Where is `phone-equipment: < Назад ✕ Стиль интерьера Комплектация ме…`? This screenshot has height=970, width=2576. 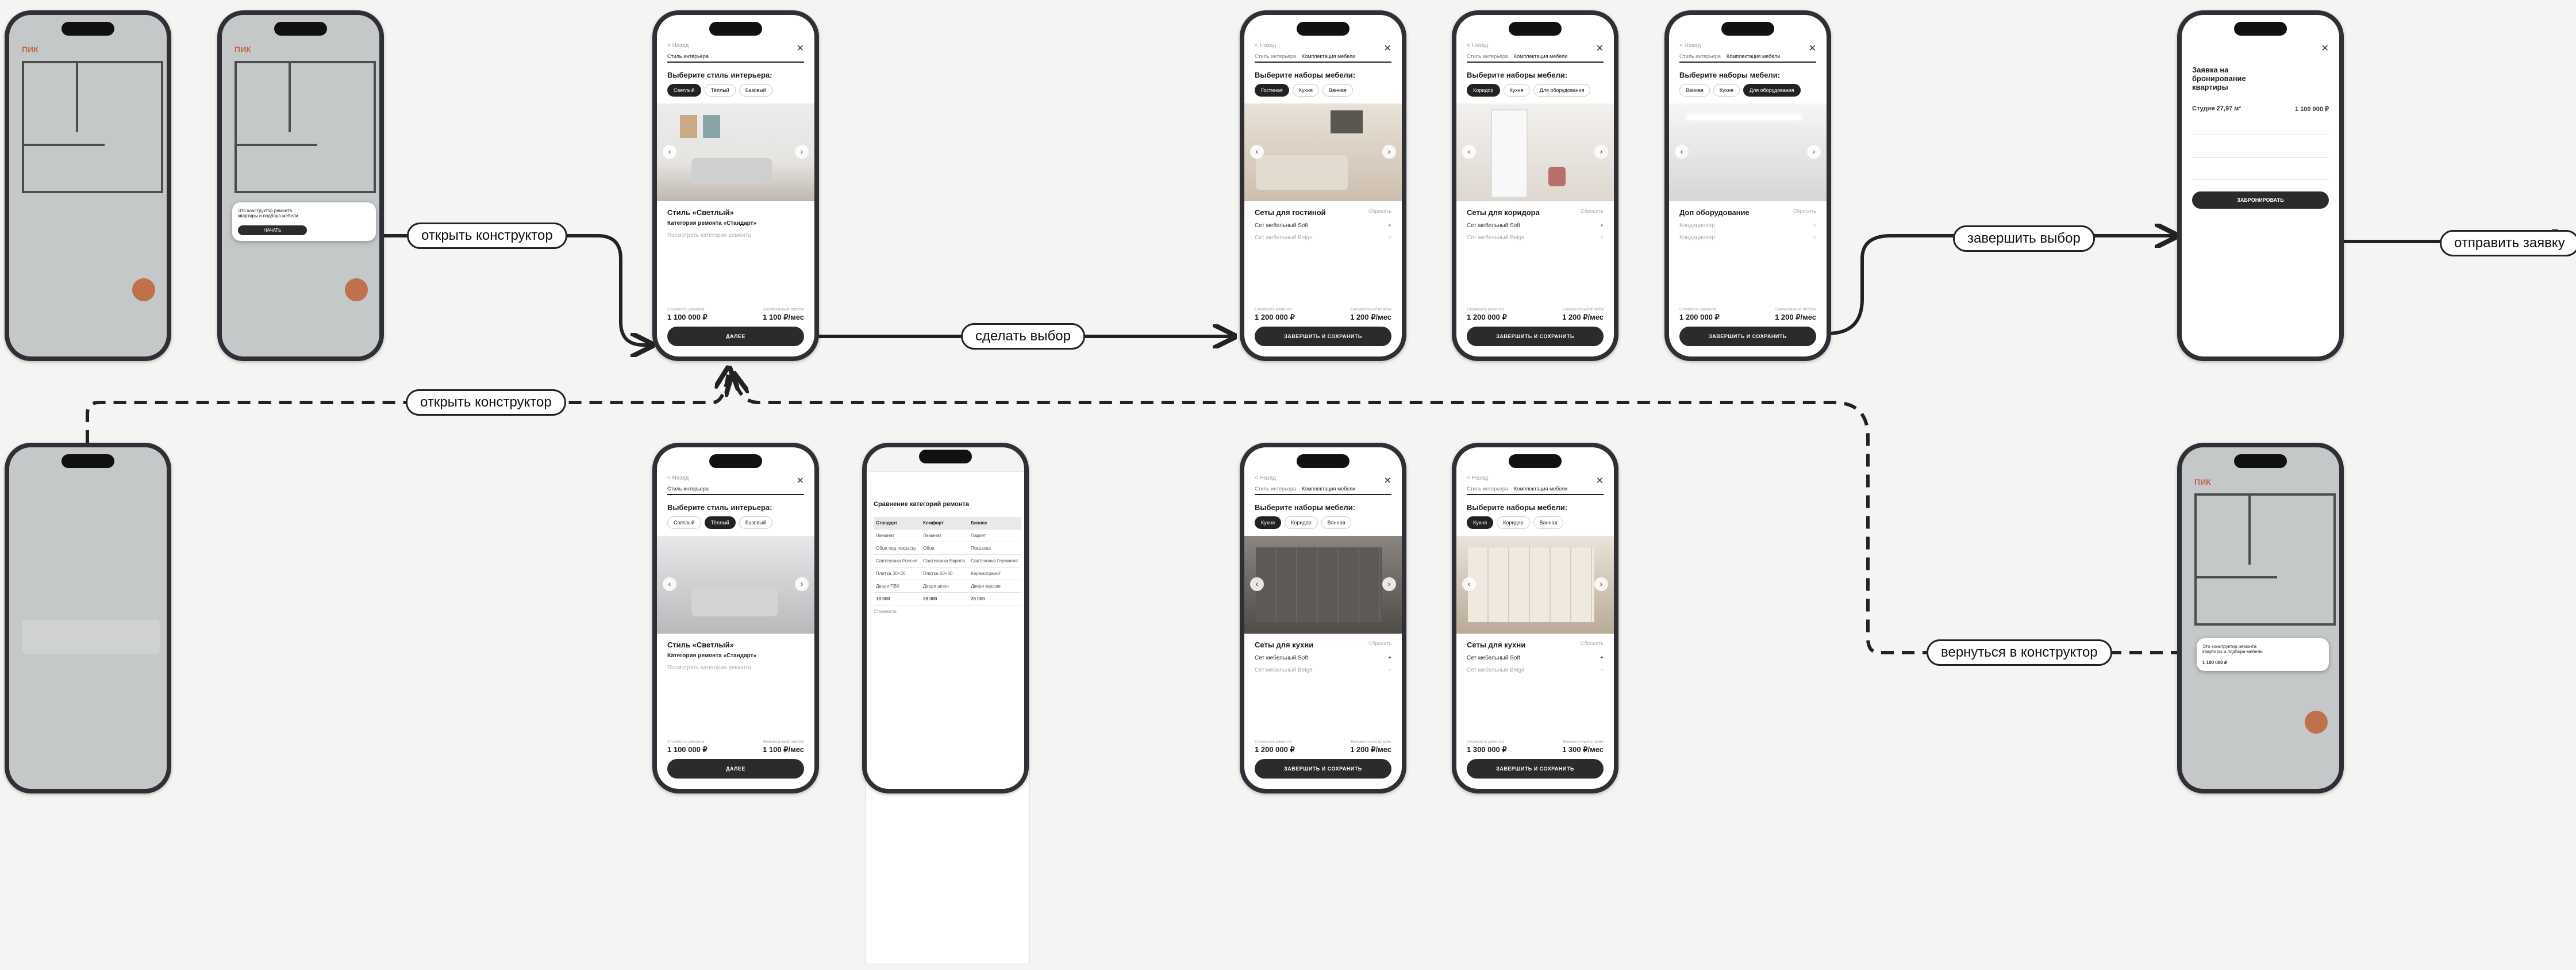 phone-equipment: < Назад ✕ Стиль интерьера Комплектация ме… is located at coordinates (1747, 185).